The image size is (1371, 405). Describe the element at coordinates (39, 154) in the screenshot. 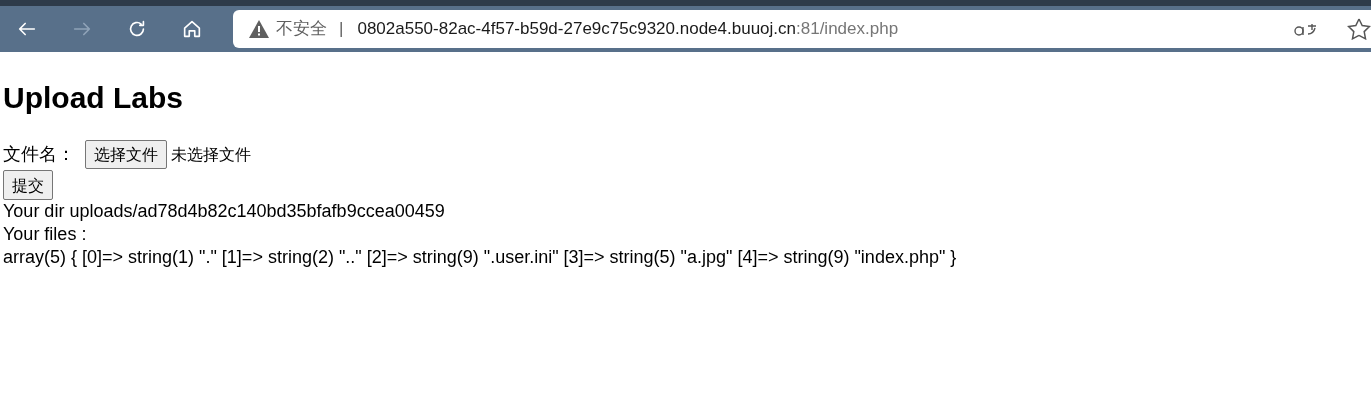

I see `file-label: 文件名：` at that location.